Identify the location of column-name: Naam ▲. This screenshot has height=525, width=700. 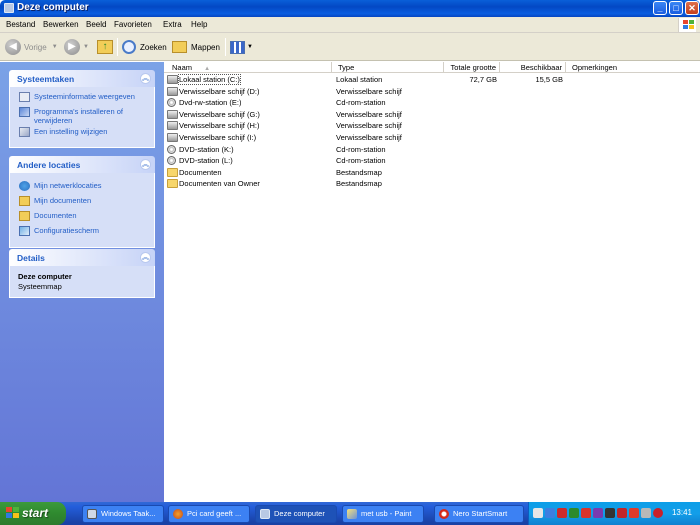
(248, 67).